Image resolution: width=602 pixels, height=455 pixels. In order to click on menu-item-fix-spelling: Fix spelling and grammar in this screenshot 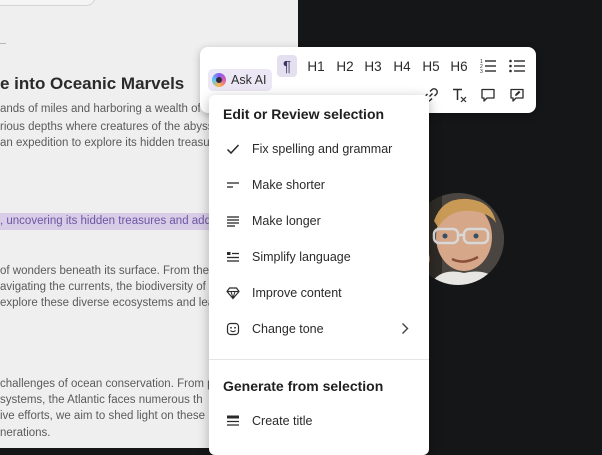, I will do `click(319, 149)`.